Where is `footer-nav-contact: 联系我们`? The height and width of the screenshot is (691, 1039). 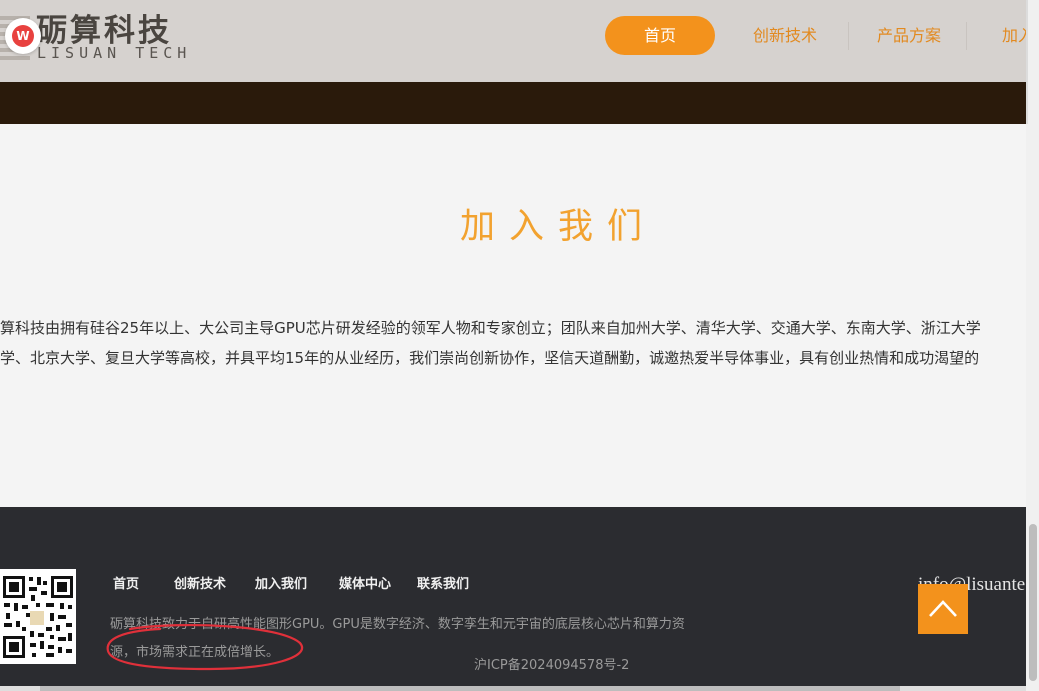 footer-nav-contact: 联系我们 is located at coordinates (443, 582).